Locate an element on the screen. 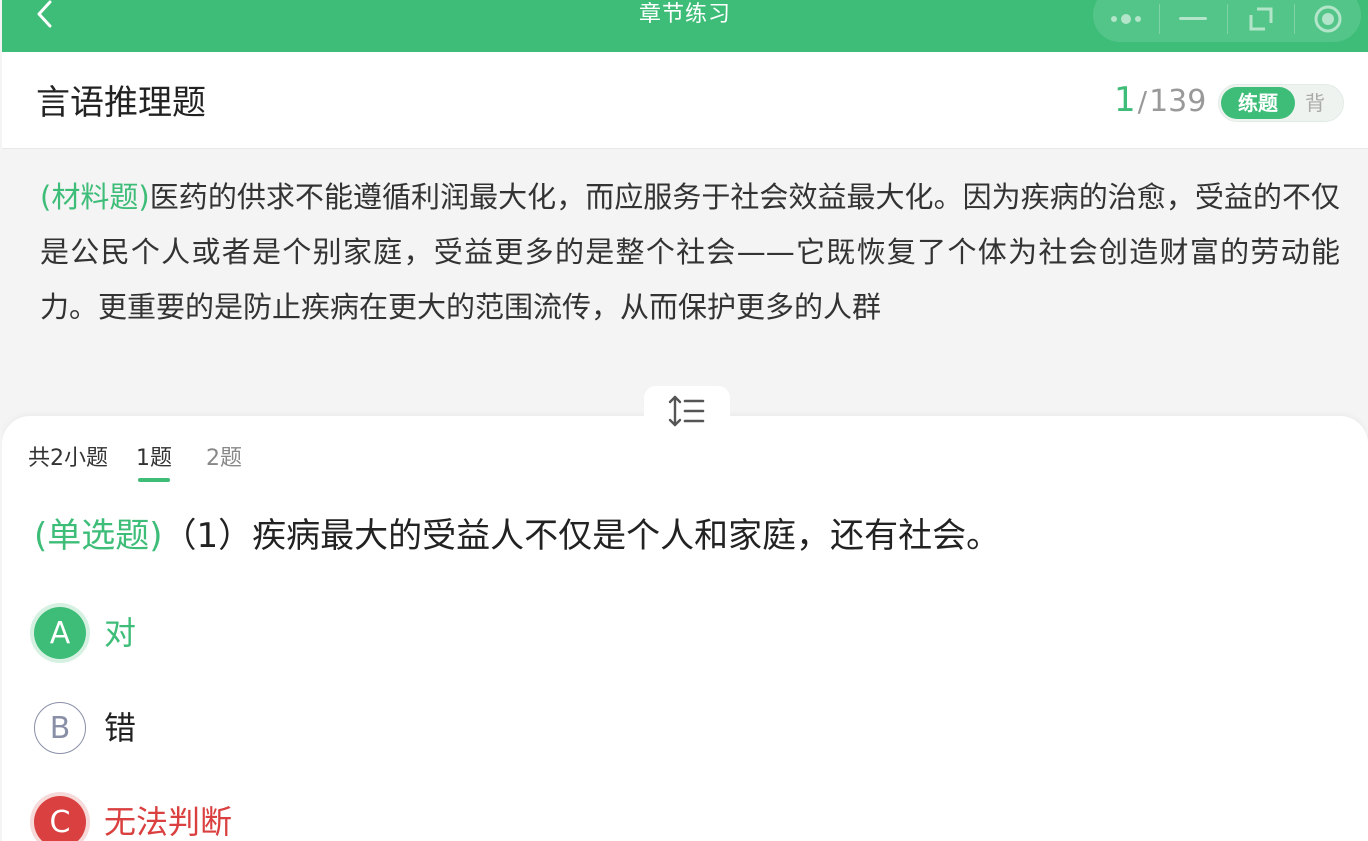 Image resolution: width=1368 pixels, height=841 pixels. minimize-button is located at coordinates (1193, 21).